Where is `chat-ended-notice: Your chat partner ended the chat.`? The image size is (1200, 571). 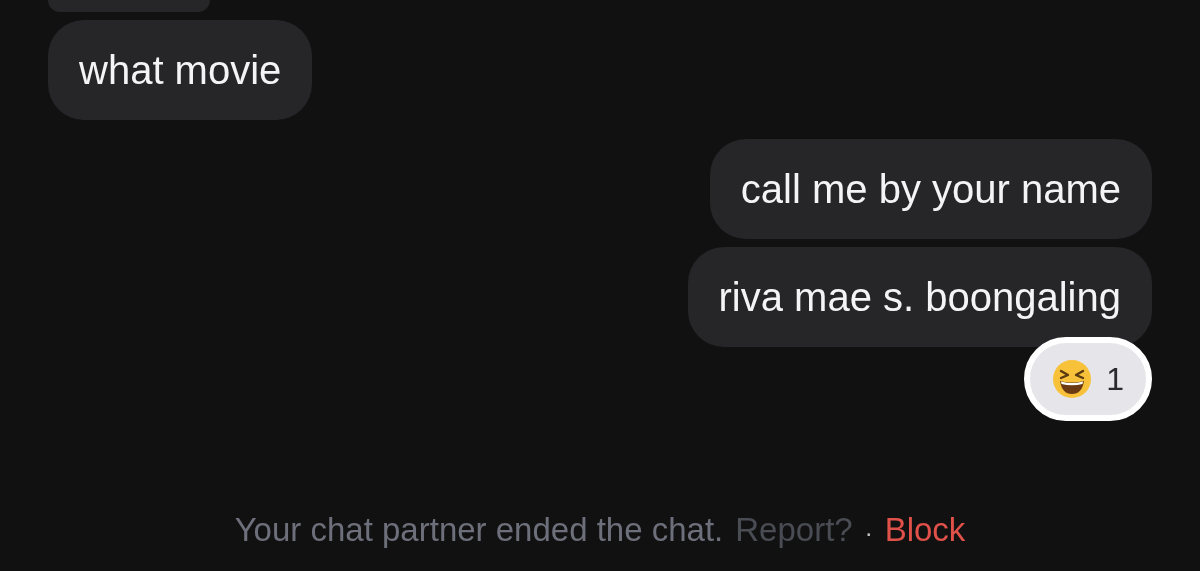 chat-ended-notice: Your chat partner ended the chat. is located at coordinates (479, 530).